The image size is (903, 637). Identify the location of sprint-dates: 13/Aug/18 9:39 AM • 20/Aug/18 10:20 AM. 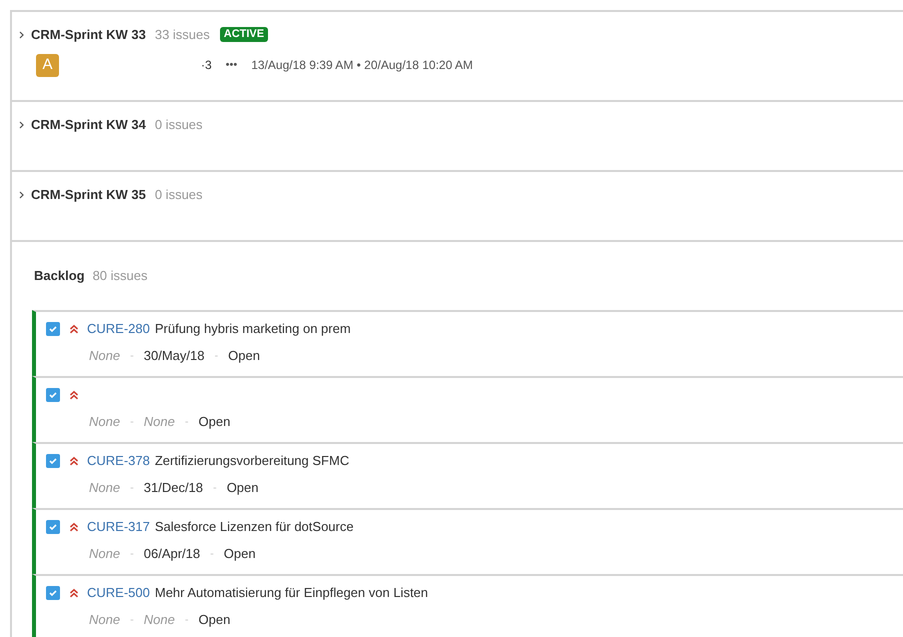
(362, 65).